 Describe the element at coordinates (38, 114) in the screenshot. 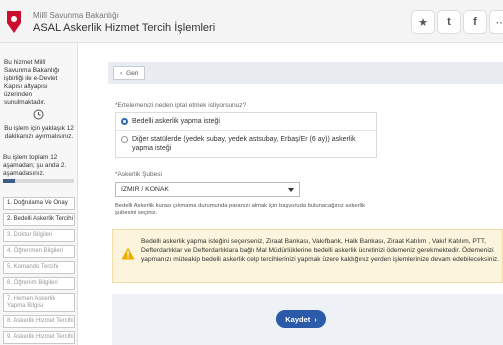

I see `clock-icon` at that location.